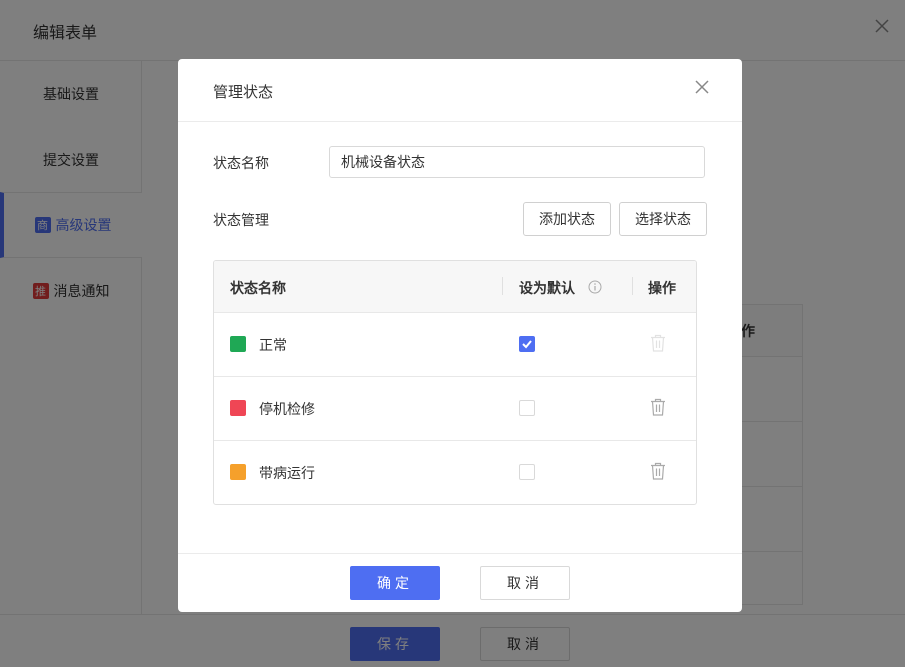 The height and width of the screenshot is (667, 905). Describe the element at coordinates (241, 221) in the screenshot. I see `status-manage-label: 状态管理` at that location.